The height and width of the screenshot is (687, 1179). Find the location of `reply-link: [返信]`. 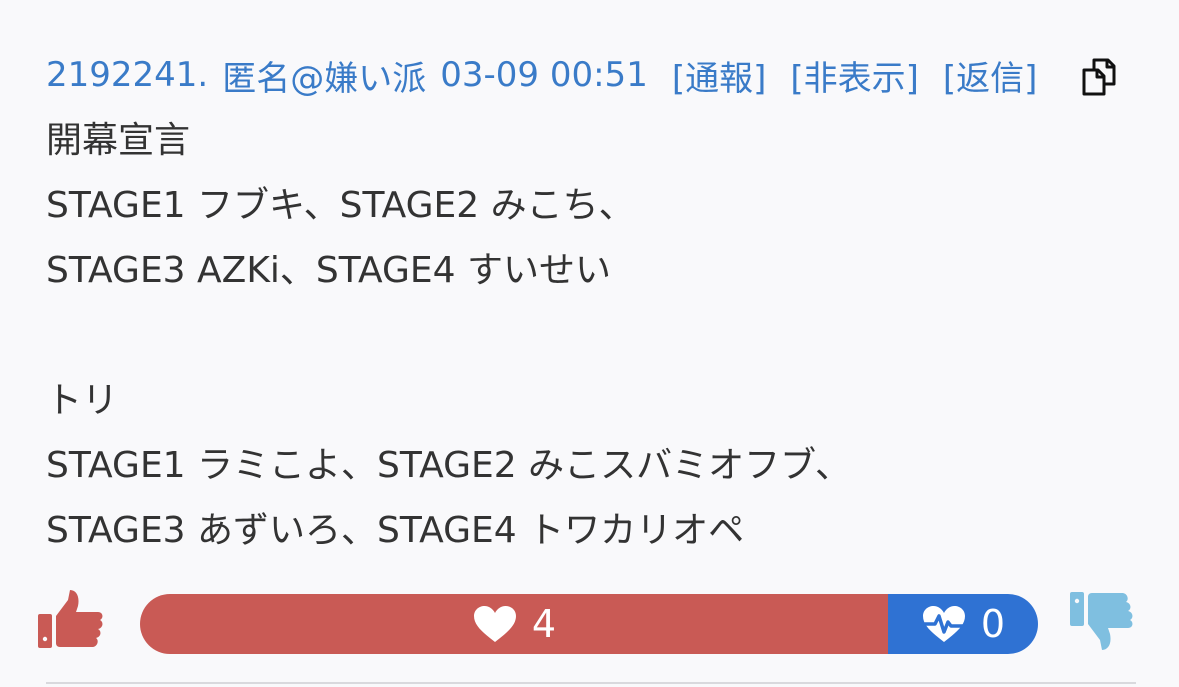

reply-link: [返信] is located at coordinates (990, 75).